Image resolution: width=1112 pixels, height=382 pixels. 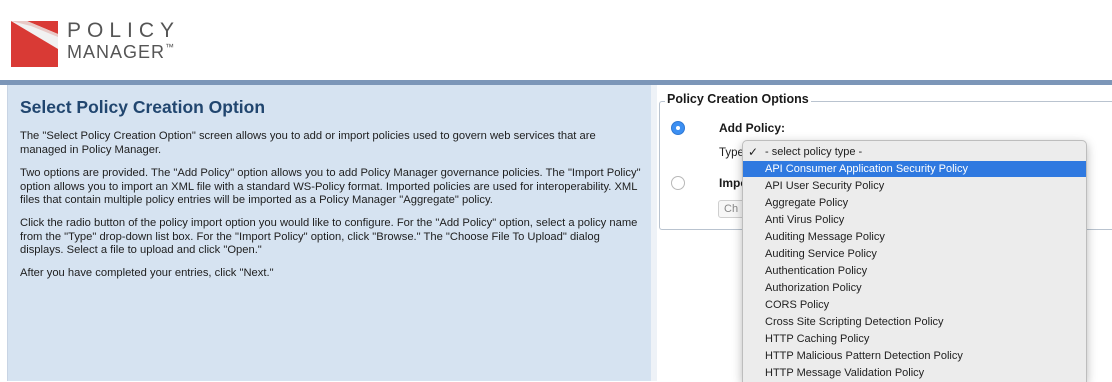 What do you see at coordinates (678, 183) in the screenshot?
I see `import-policy-radio` at bounding box center [678, 183].